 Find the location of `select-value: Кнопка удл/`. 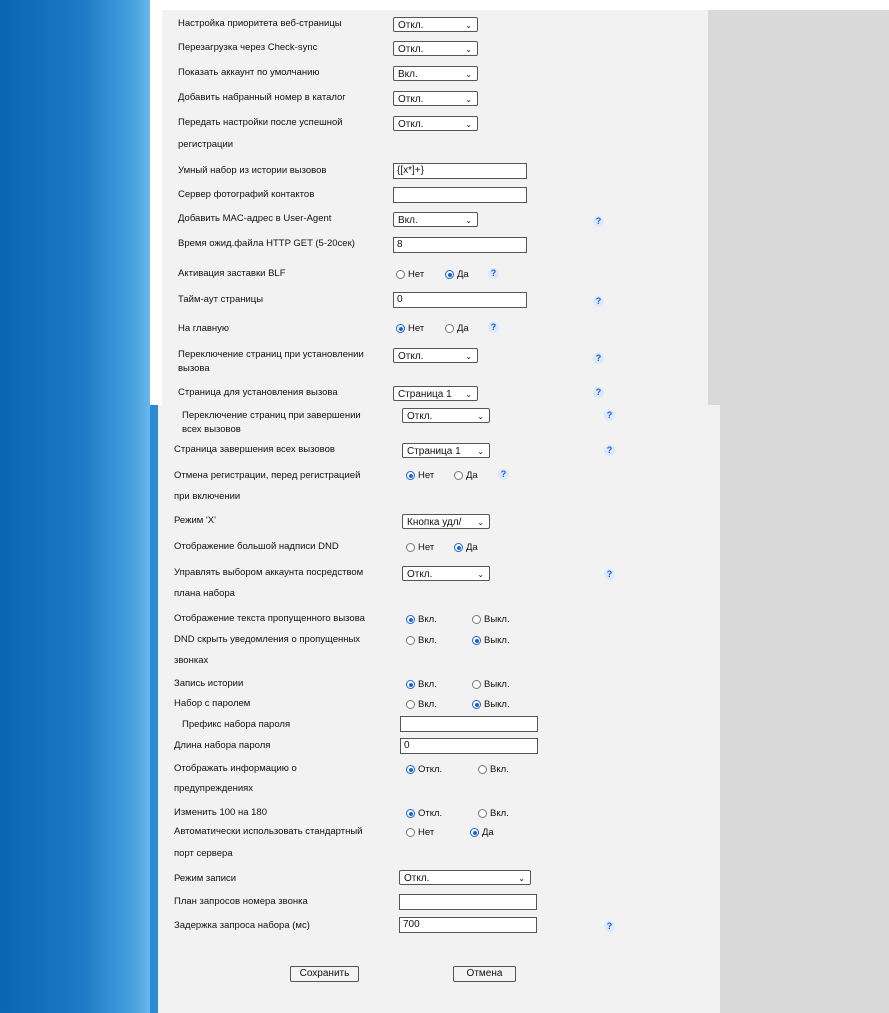

select-value: Кнопка удл/ is located at coordinates (434, 522).